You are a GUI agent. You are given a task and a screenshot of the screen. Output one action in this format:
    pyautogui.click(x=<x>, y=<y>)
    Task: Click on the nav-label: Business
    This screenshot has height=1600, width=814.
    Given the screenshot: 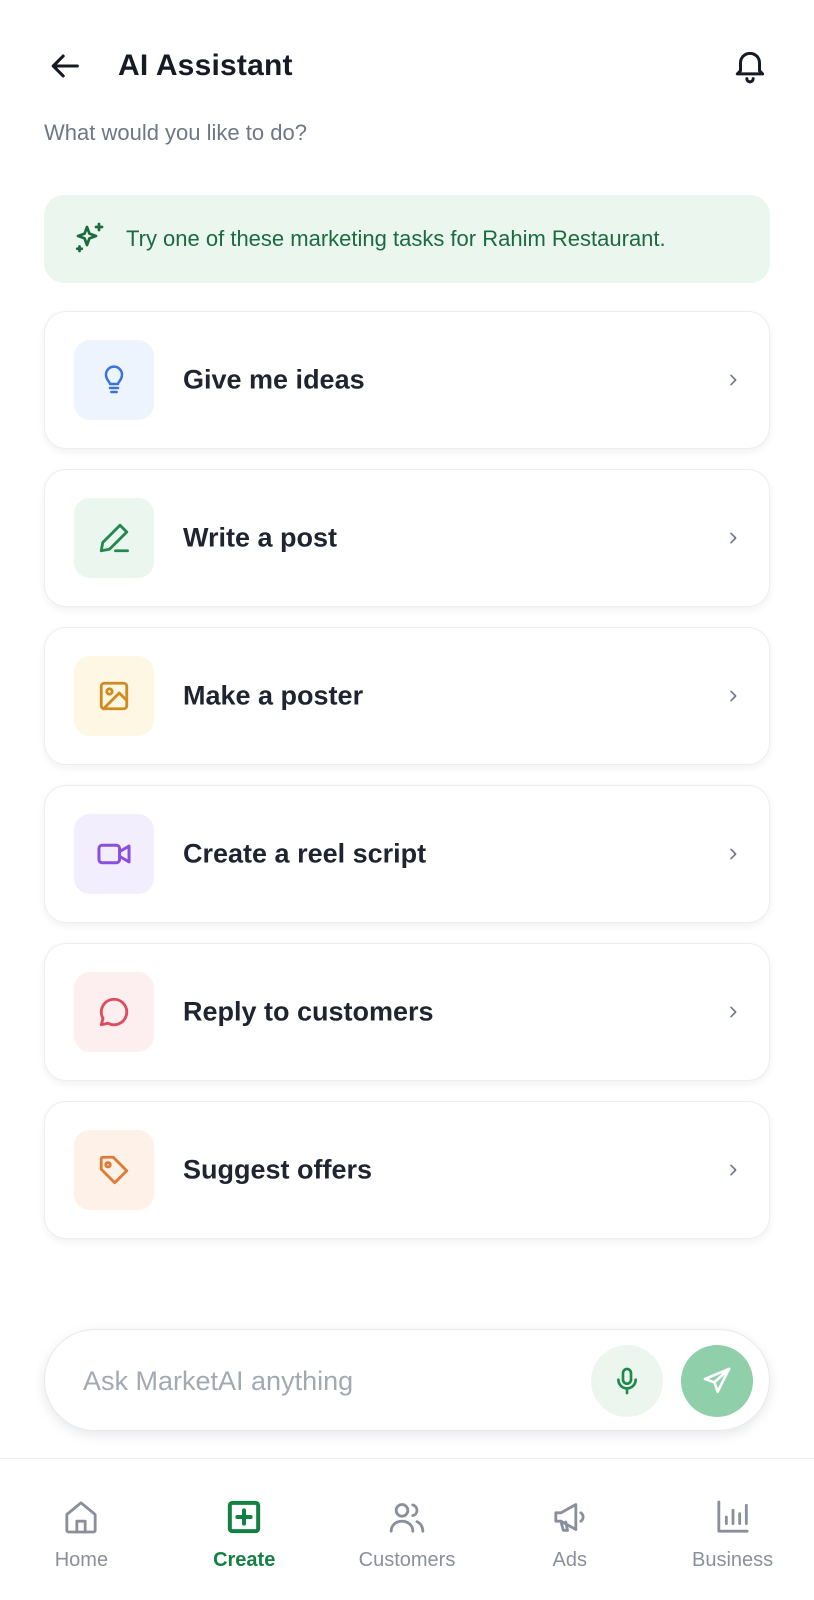 What is the action you would take?
    pyautogui.click(x=733, y=1560)
    